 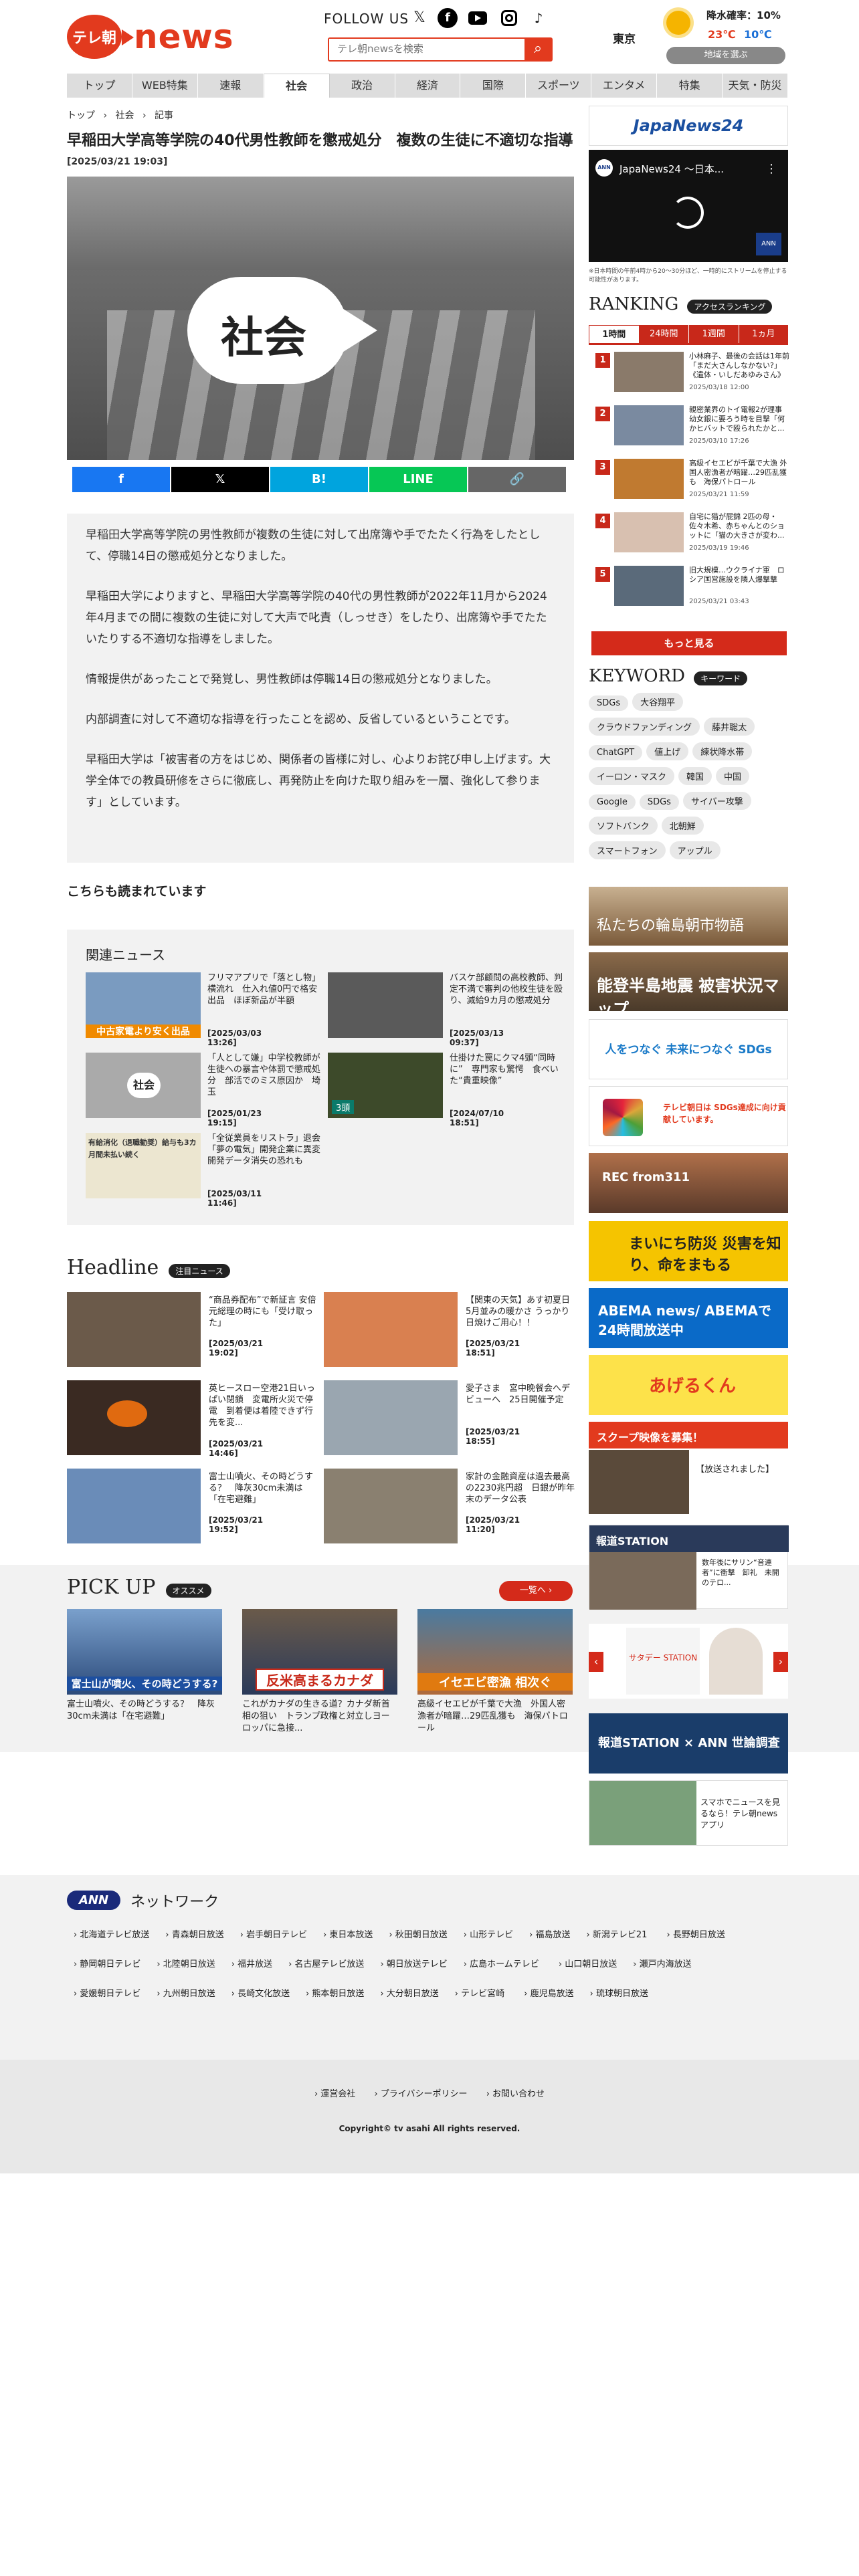 I want to click on tab-1month: 1ヵ月, so click(x=763, y=334).